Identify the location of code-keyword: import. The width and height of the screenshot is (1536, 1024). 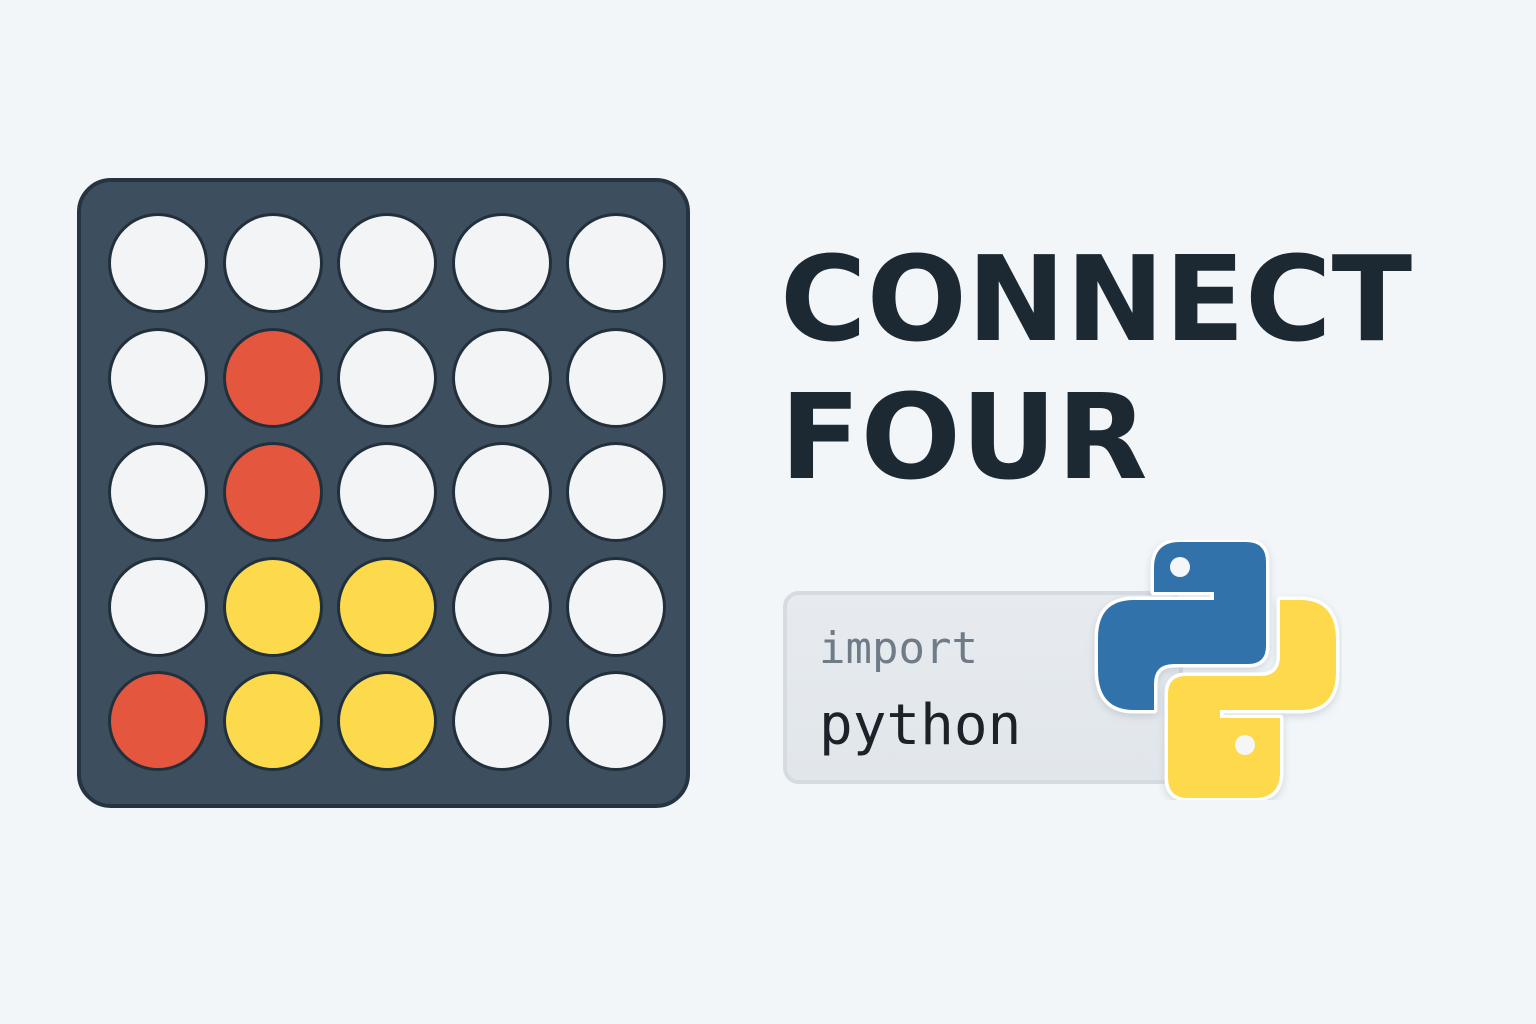
(898, 648).